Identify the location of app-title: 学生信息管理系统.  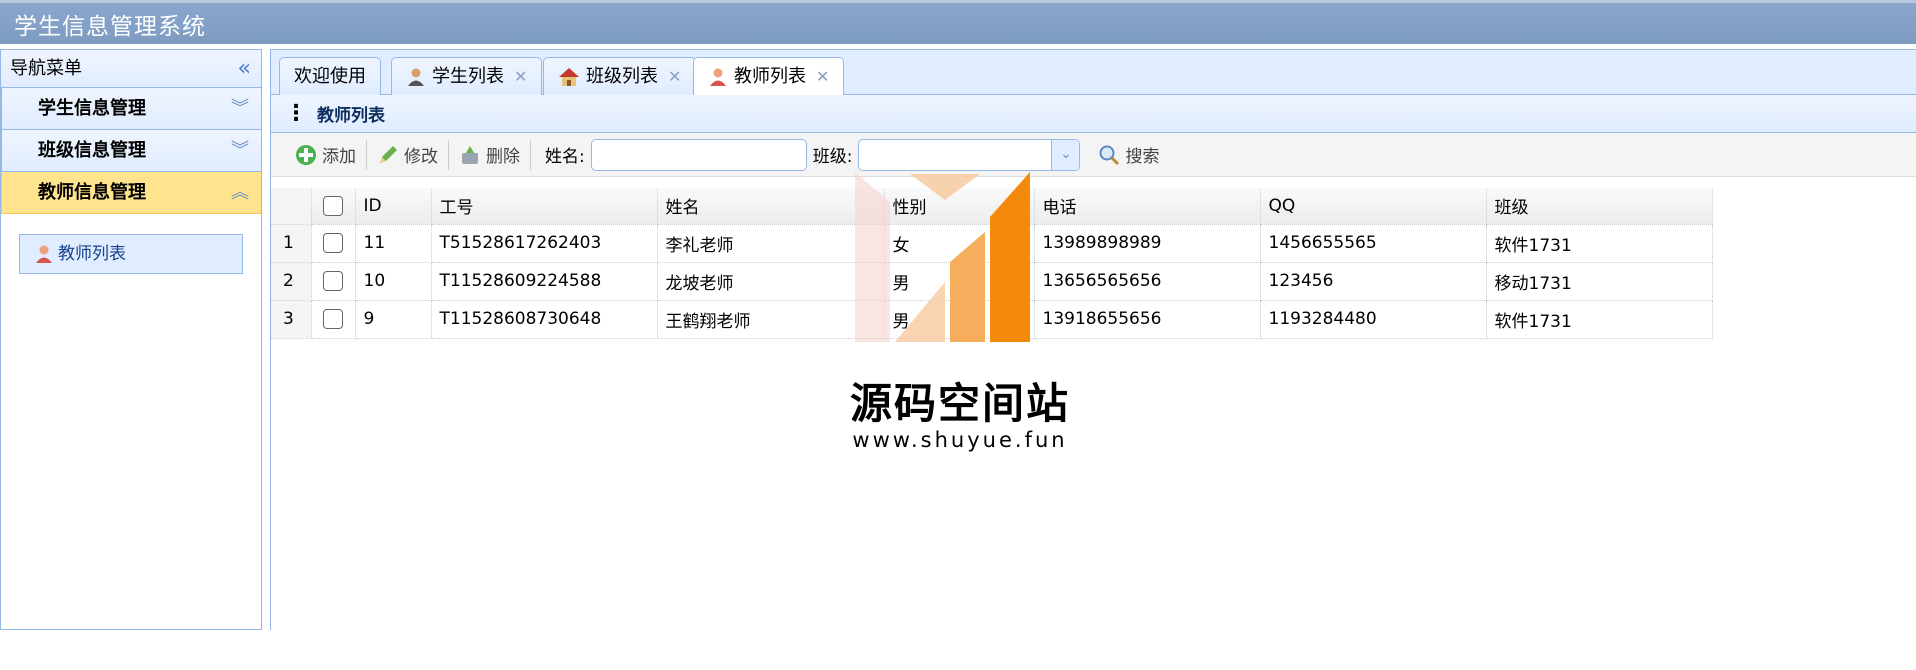
(110, 27).